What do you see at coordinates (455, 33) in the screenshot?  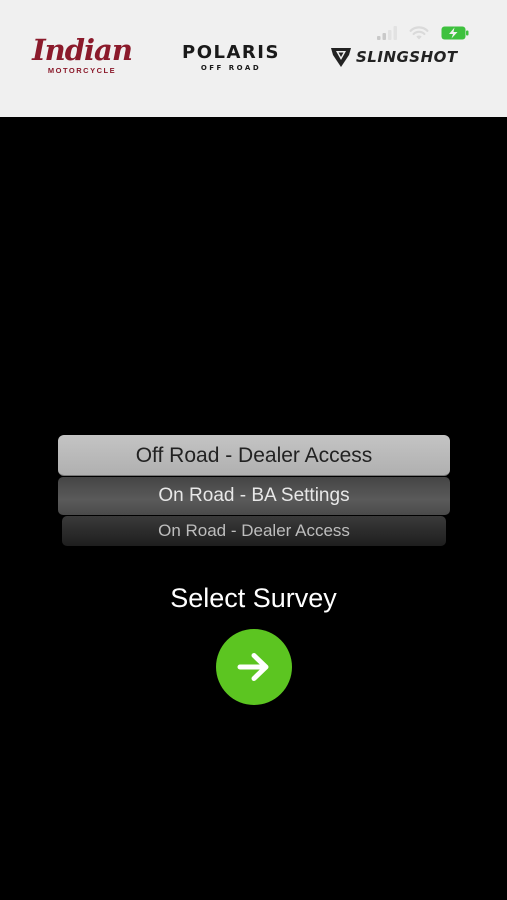 I see `battery-charging-icon` at bounding box center [455, 33].